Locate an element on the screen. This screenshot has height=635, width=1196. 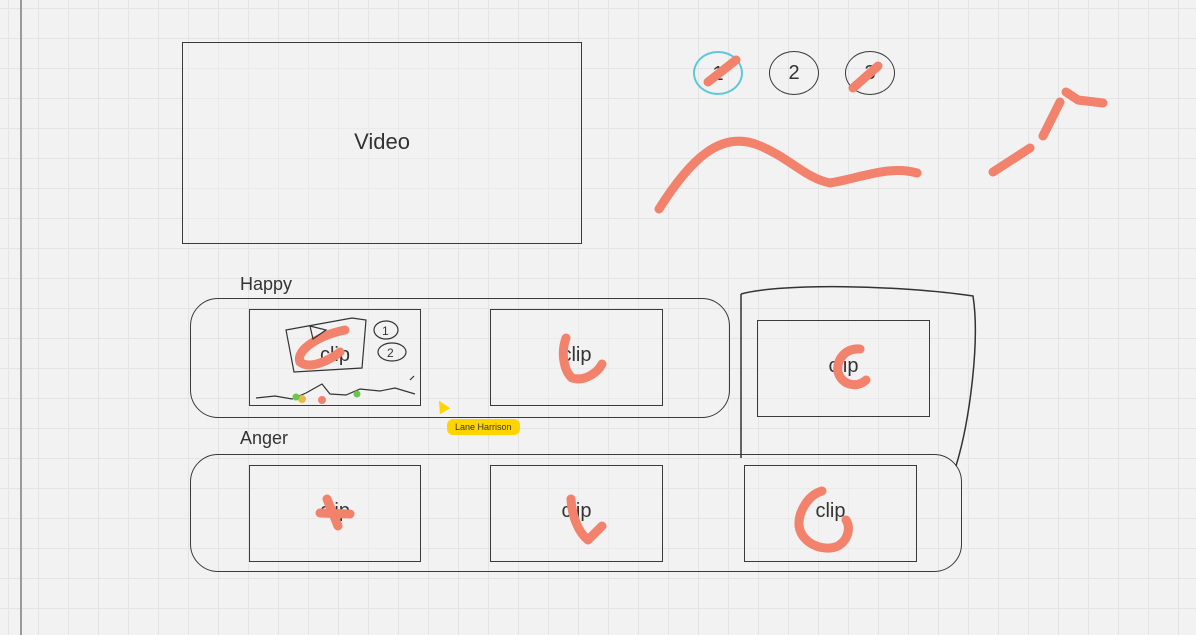
anger-clip-3: clip is located at coordinates (830, 513).